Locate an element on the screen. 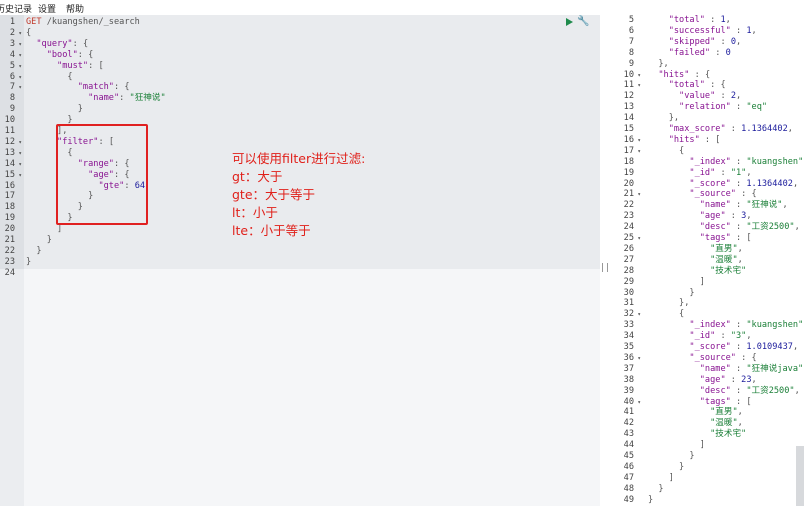 Image resolution: width=804 pixels, height=506 pixels. line-number: 43 is located at coordinates (628, 434).